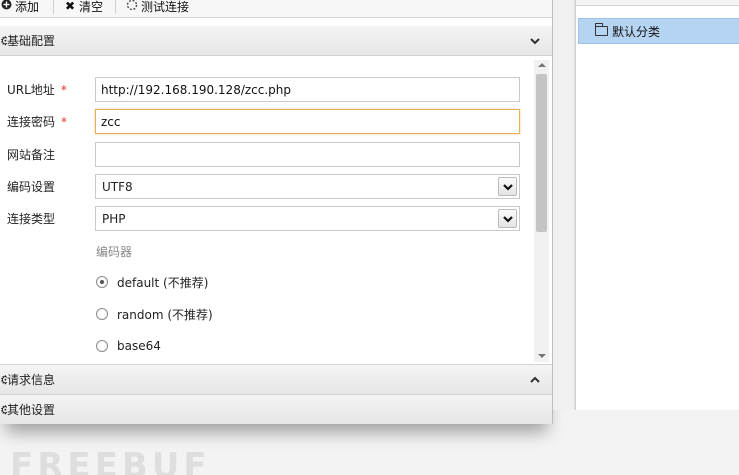 The height and width of the screenshot is (475, 739). I want to click on encoder-label: 编码器, so click(114, 252).